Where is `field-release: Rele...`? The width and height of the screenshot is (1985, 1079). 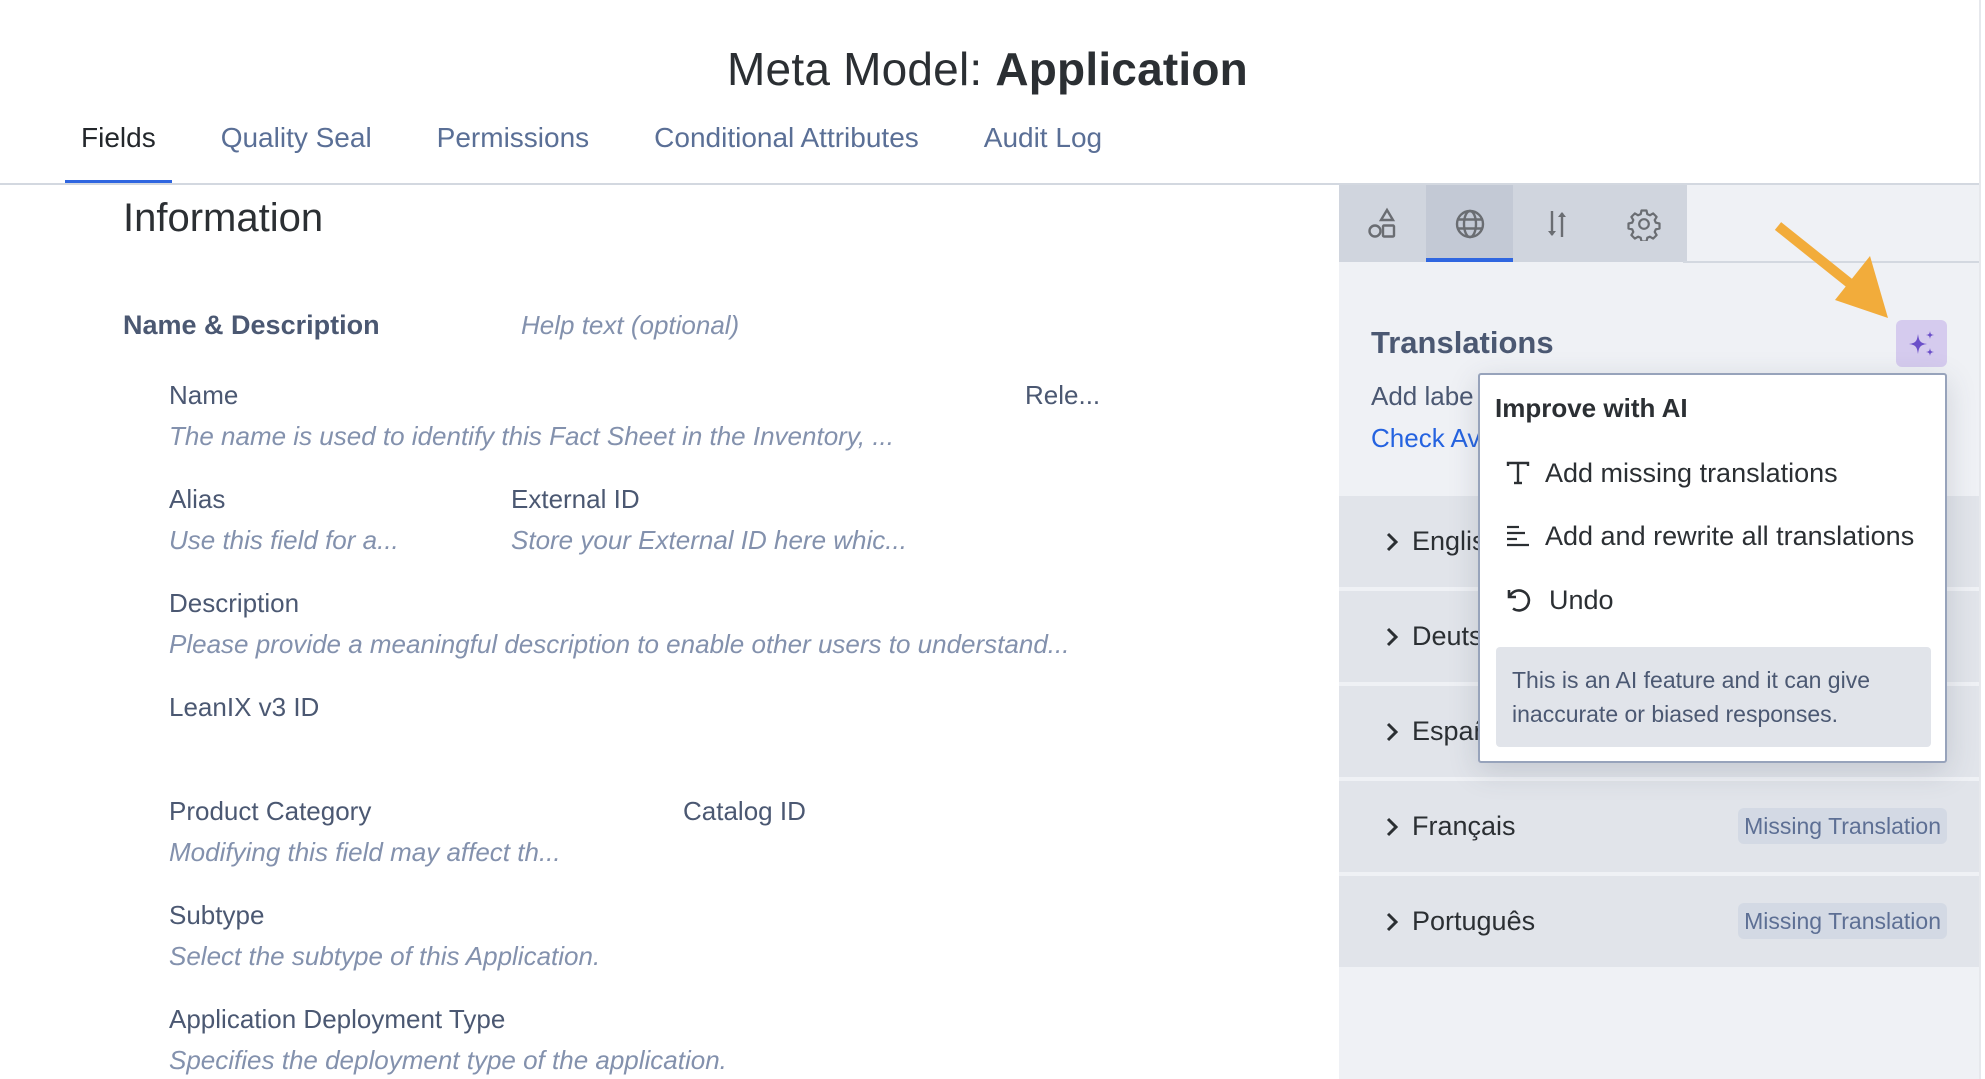 field-release: Rele... is located at coordinates (1062, 395).